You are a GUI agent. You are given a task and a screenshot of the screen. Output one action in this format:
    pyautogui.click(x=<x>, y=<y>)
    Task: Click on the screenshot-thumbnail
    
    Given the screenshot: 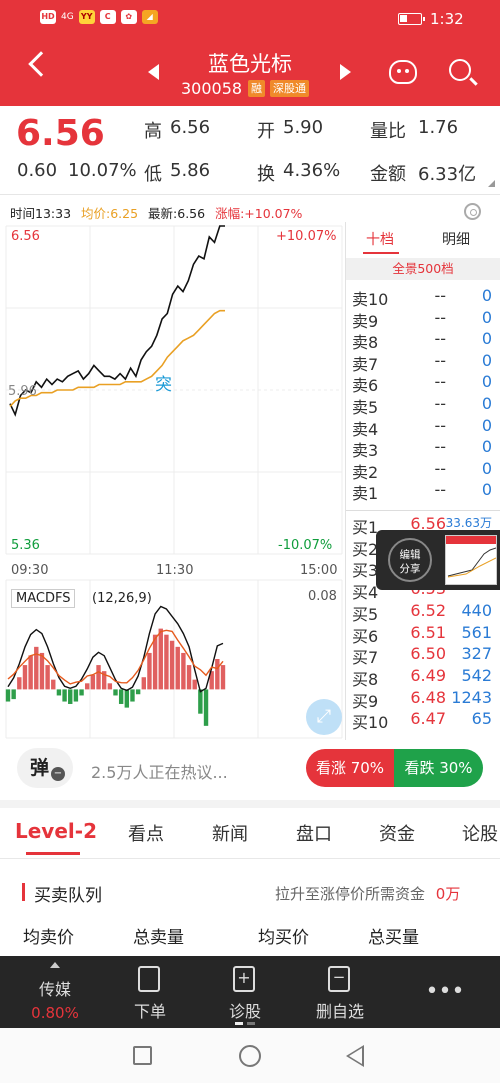 What is the action you would take?
    pyautogui.click(x=471, y=560)
    